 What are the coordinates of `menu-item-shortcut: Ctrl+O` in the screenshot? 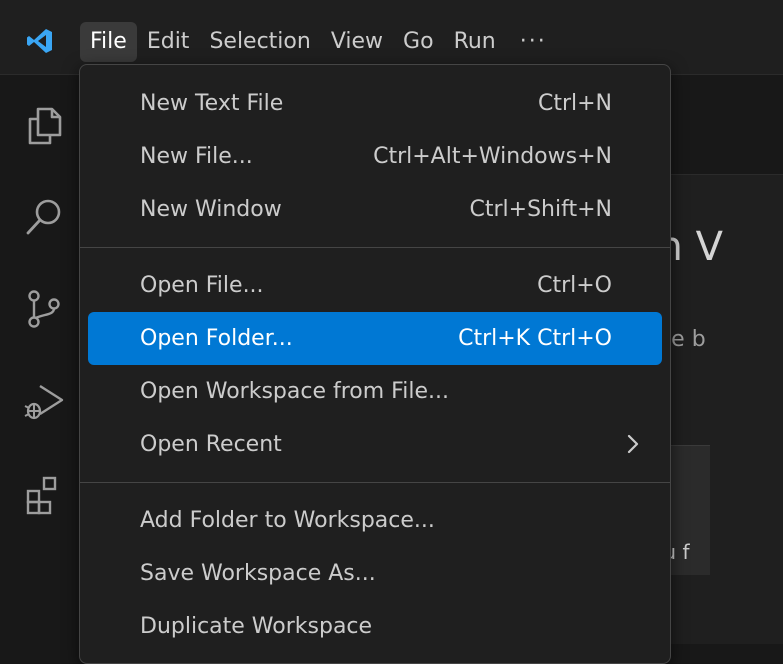 It's located at (574, 285).